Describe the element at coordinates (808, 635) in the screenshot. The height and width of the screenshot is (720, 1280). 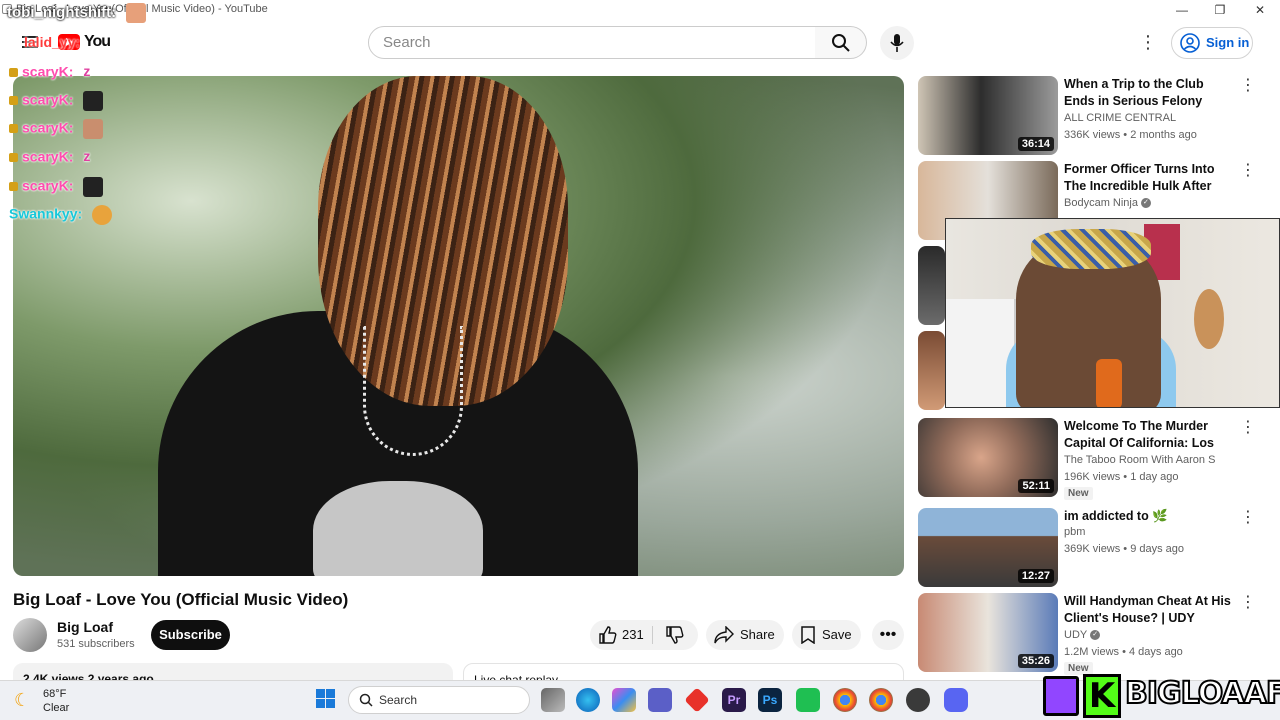
I see `bookmark-icon` at that location.